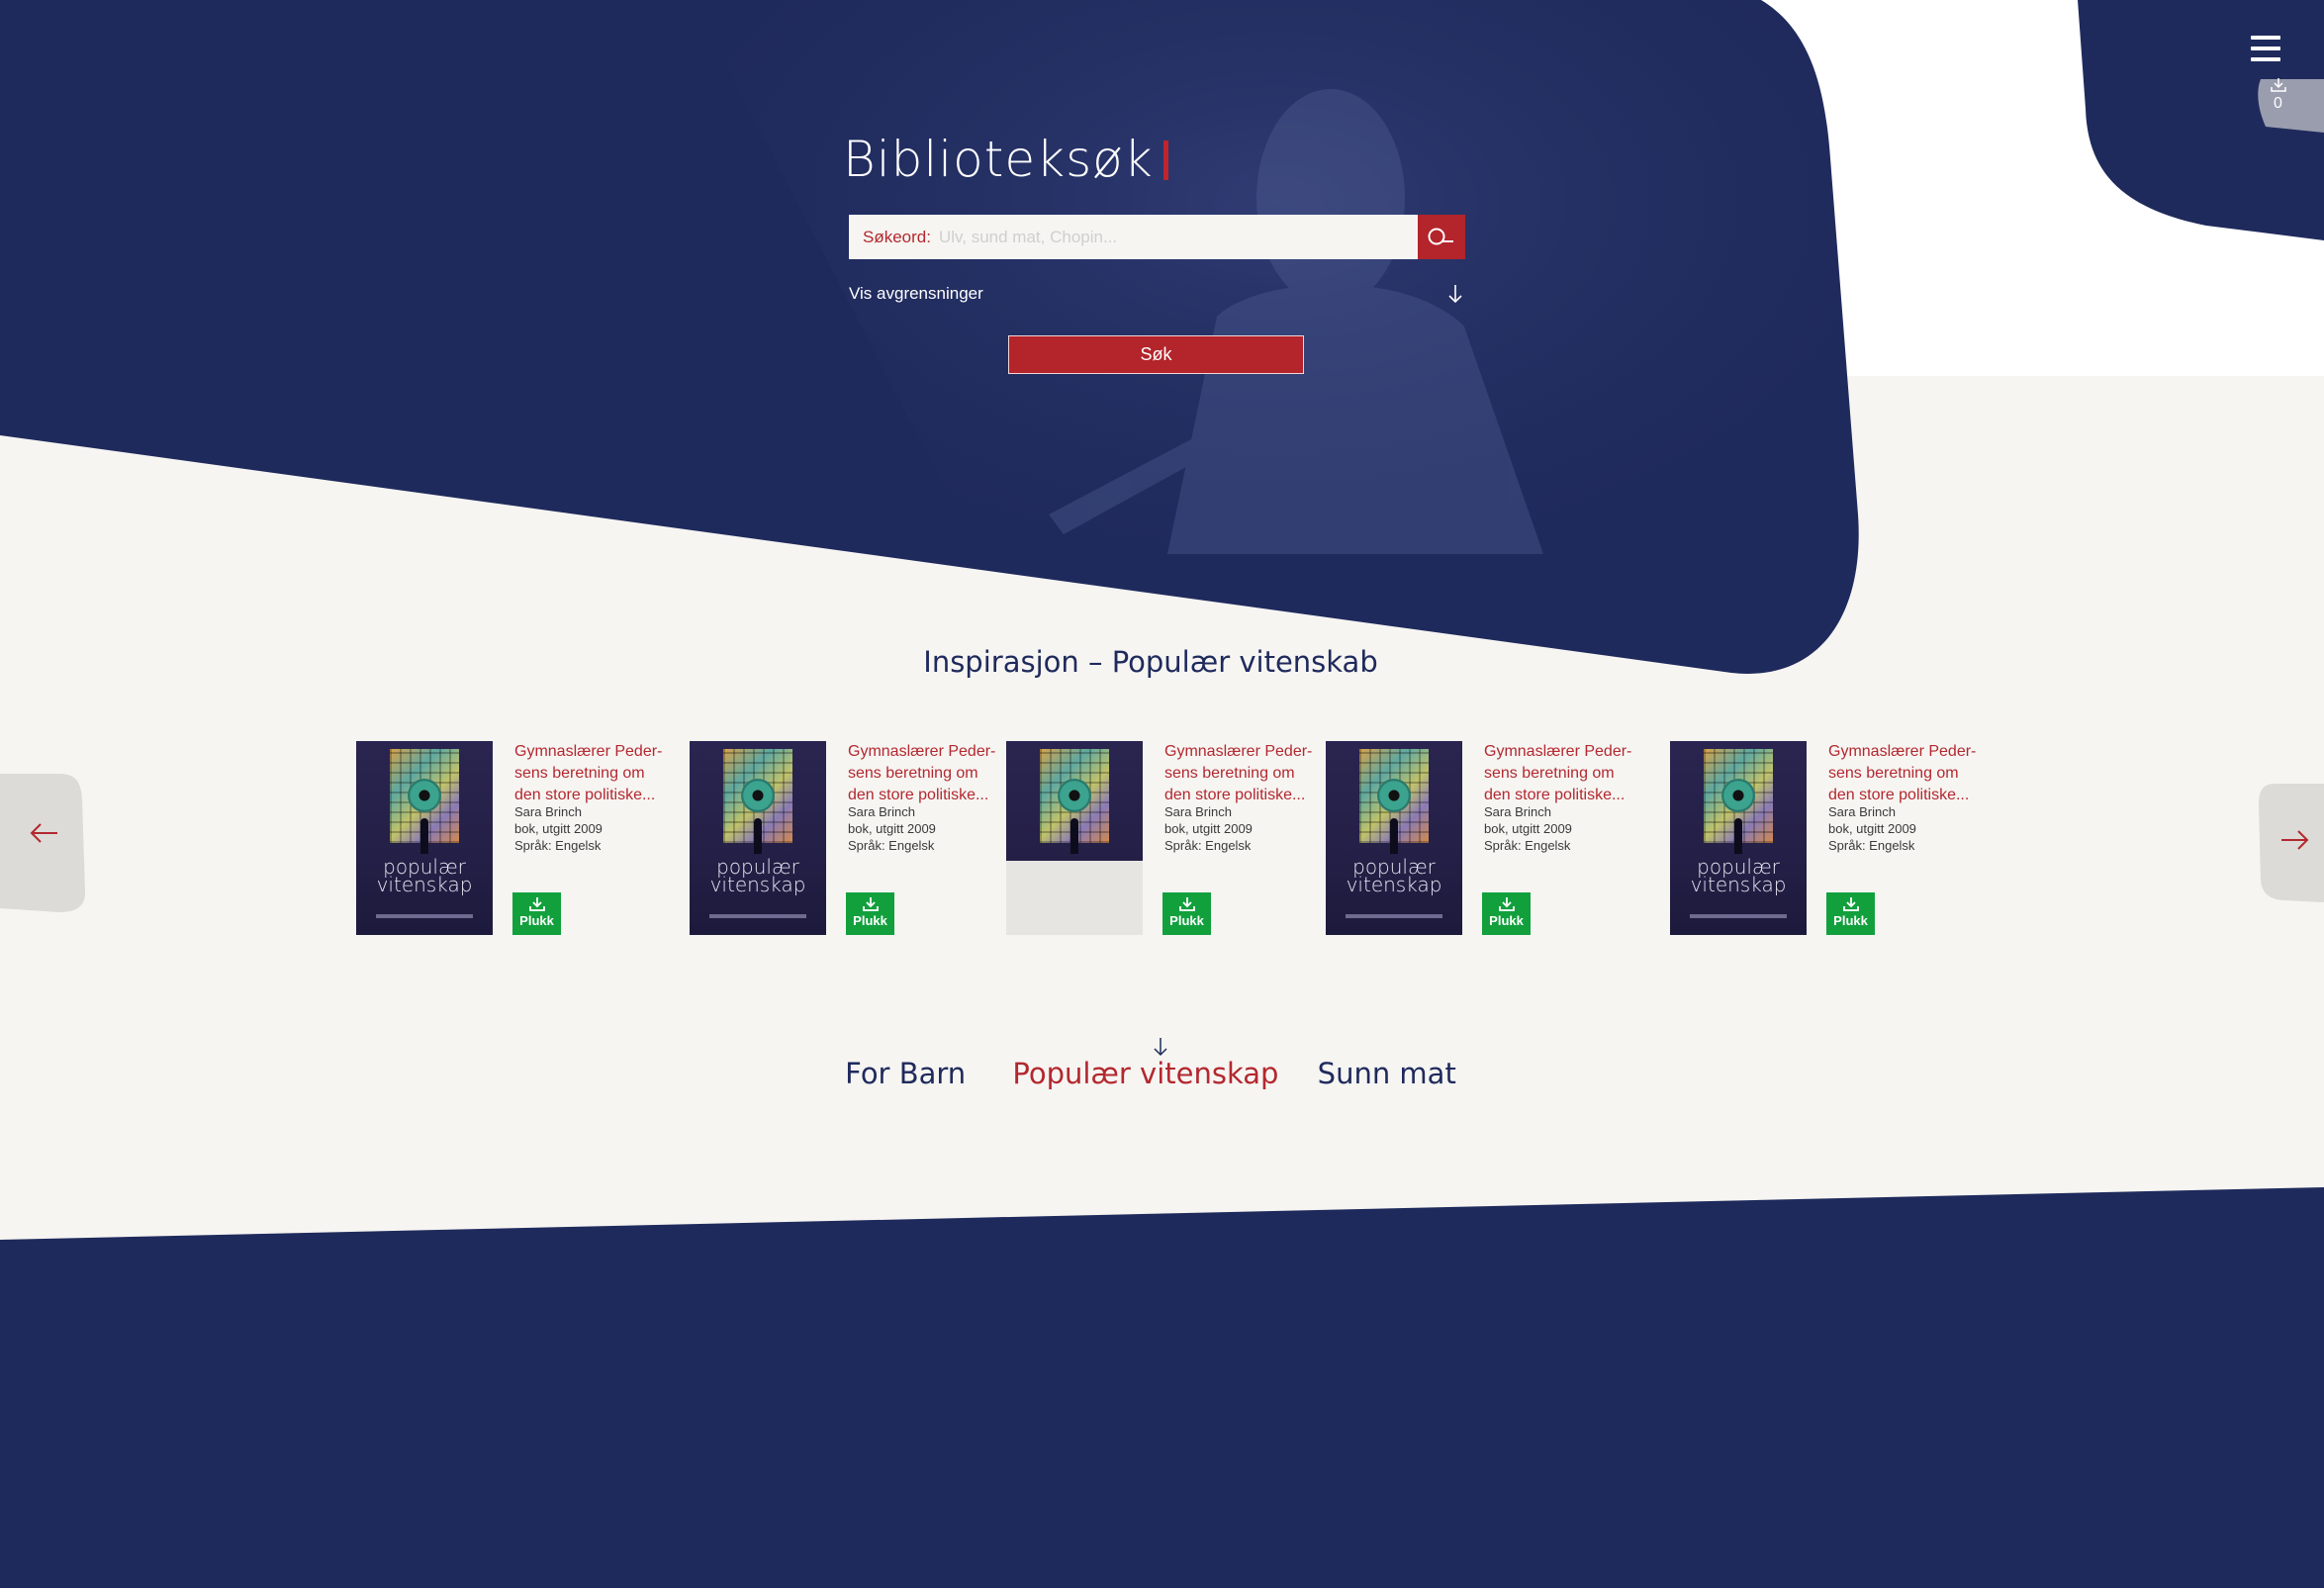 This screenshot has width=2324, height=1588. What do you see at coordinates (897, 236) in the screenshot?
I see `search-label: Søkeord:` at bounding box center [897, 236].